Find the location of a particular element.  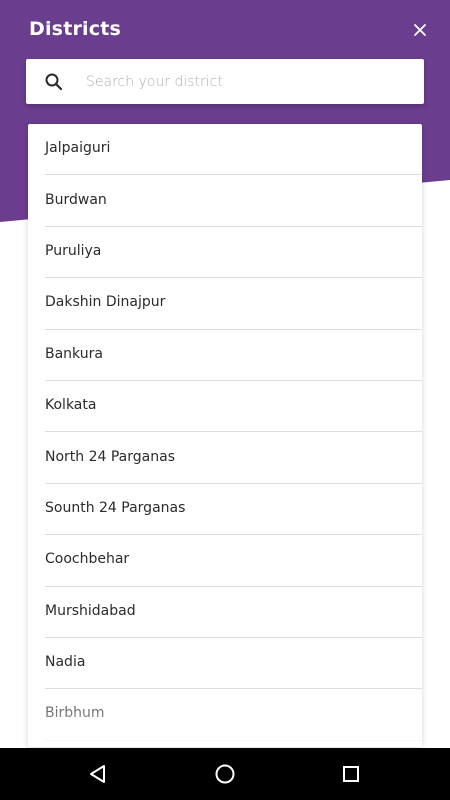

close-icon is located at coordinates (420, 30).